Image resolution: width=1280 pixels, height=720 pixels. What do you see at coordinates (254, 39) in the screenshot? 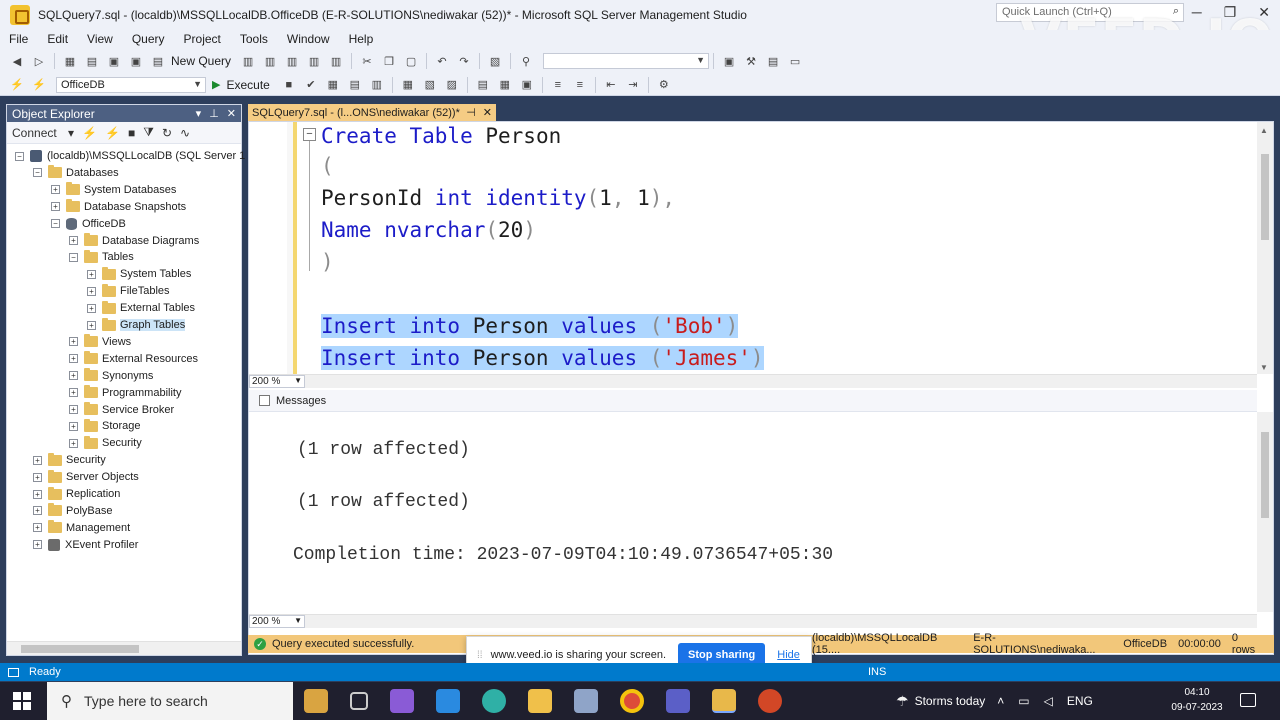
I see `menu-tools: Tools` at bounding box center [254, 39].